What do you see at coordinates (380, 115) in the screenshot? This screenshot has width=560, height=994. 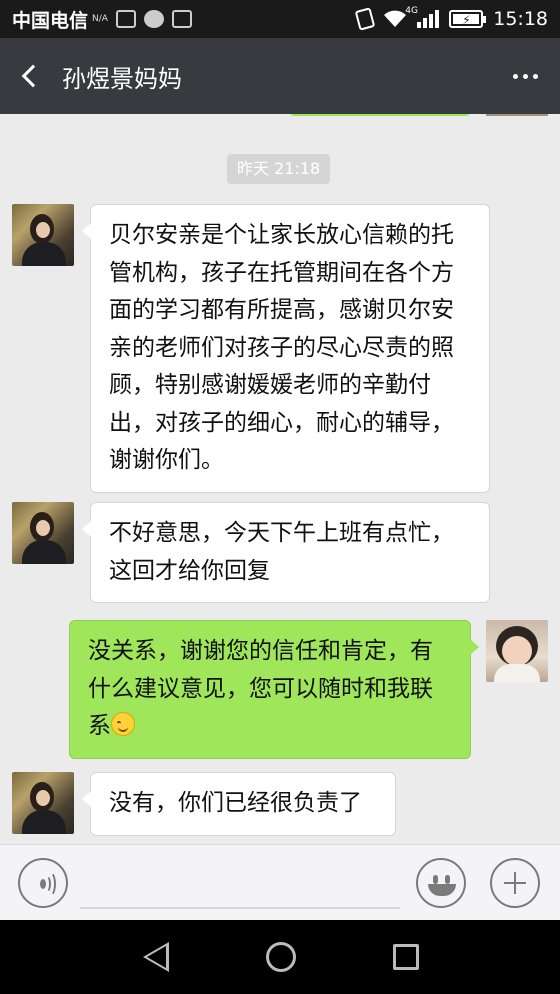 I see `previous-sent-bubble` at bounding box center [380, 115].